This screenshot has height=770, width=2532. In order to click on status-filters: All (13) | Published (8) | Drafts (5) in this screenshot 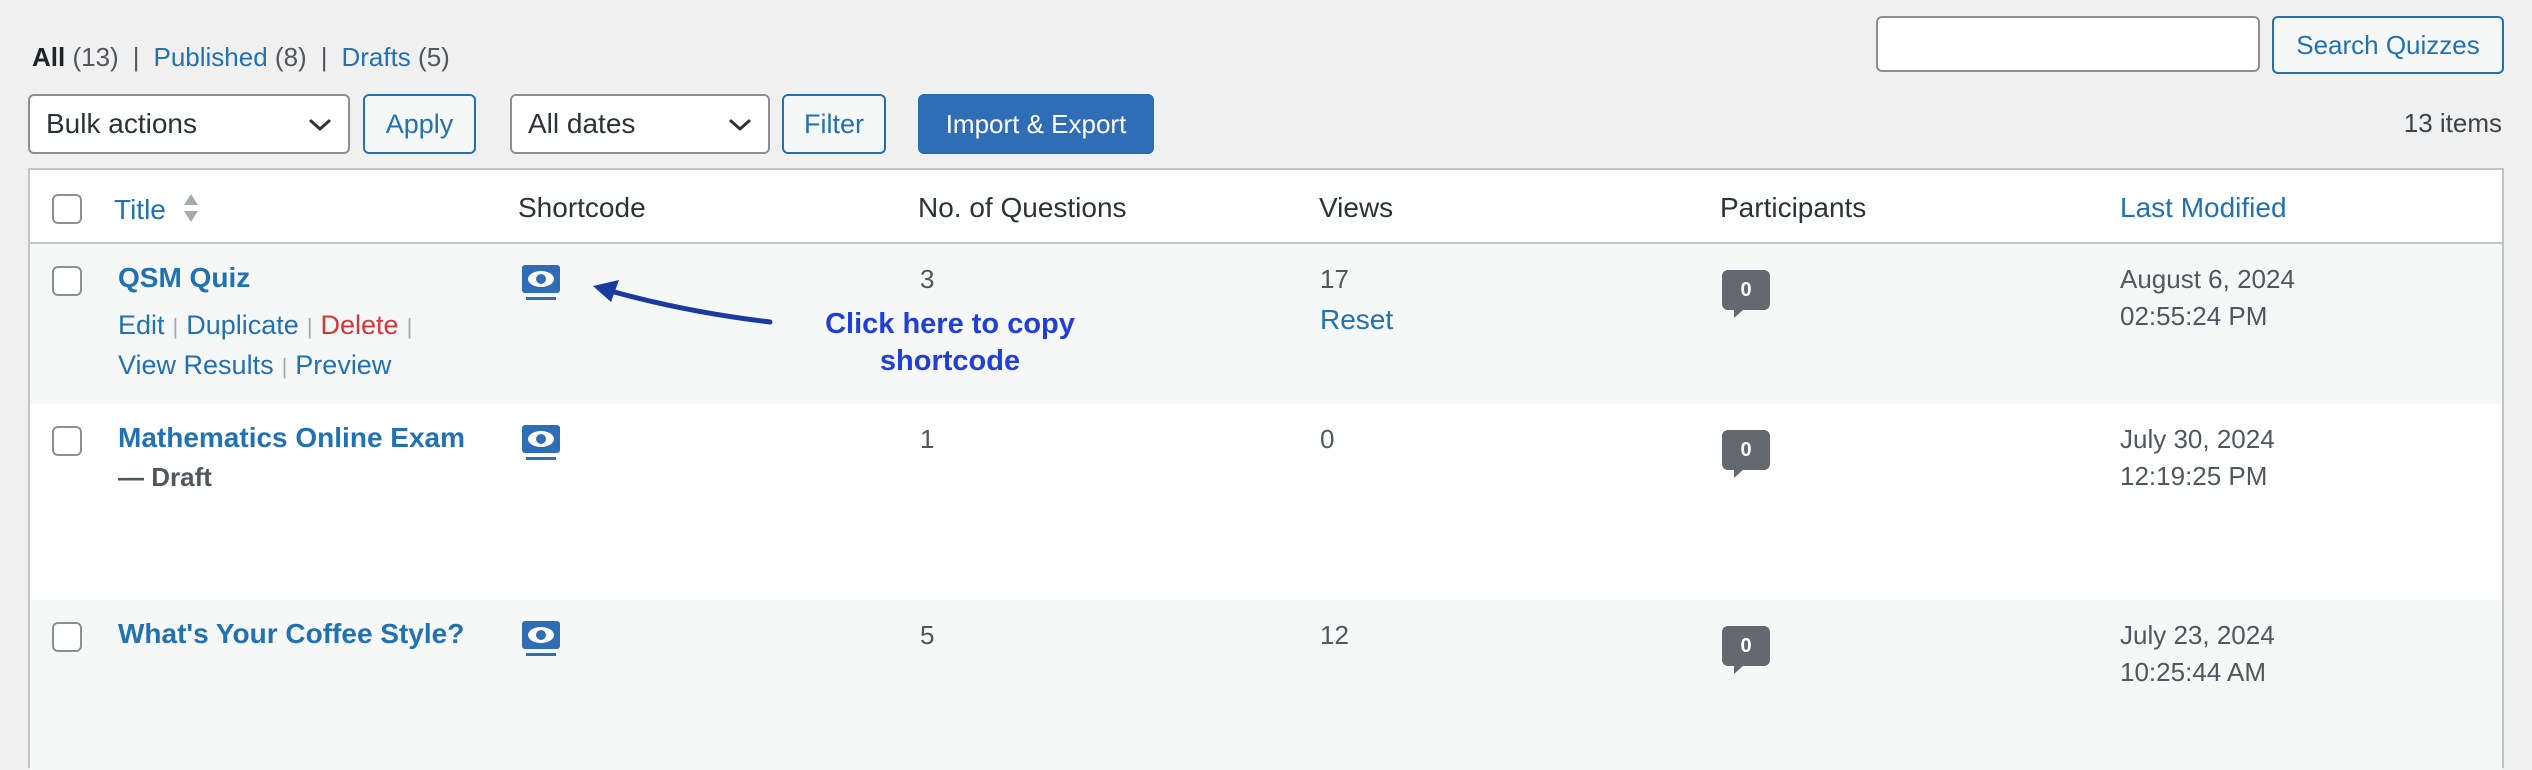, I will do `click(241, 57)`.